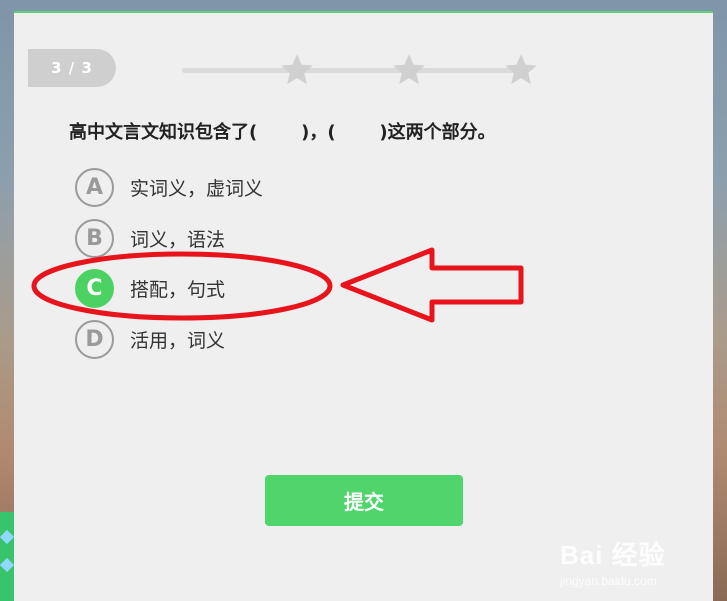 This screenshot has height=601, width=727. Describe the element at coordinates (94, 339) in the screenshot. I see `option-d-badge: D` at that location.